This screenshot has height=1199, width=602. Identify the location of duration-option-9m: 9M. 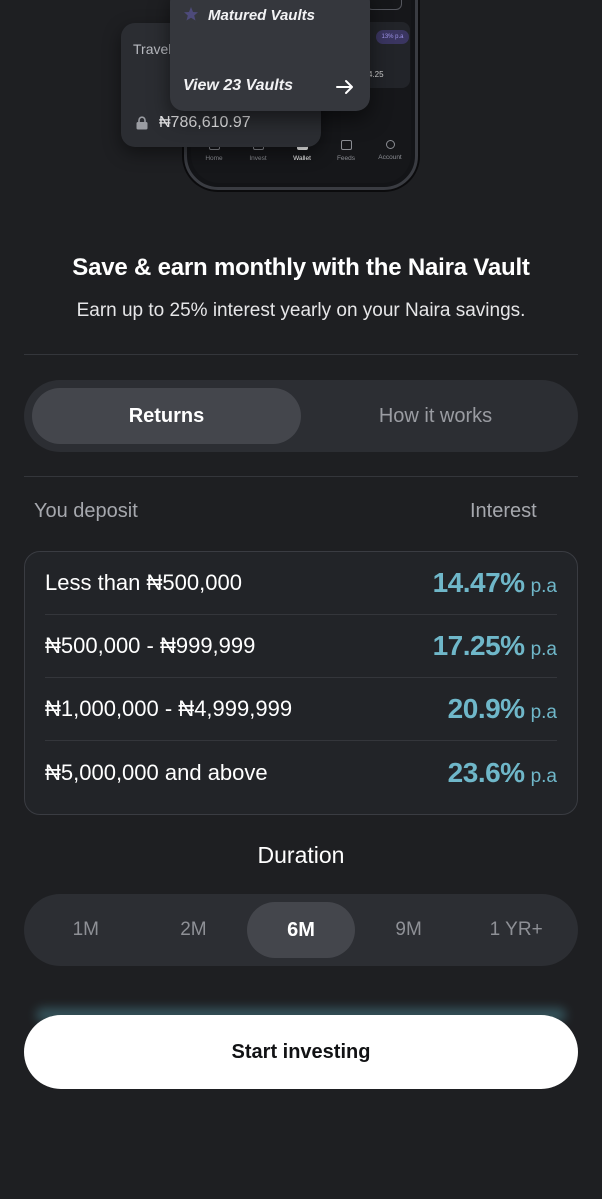
(409, 930).